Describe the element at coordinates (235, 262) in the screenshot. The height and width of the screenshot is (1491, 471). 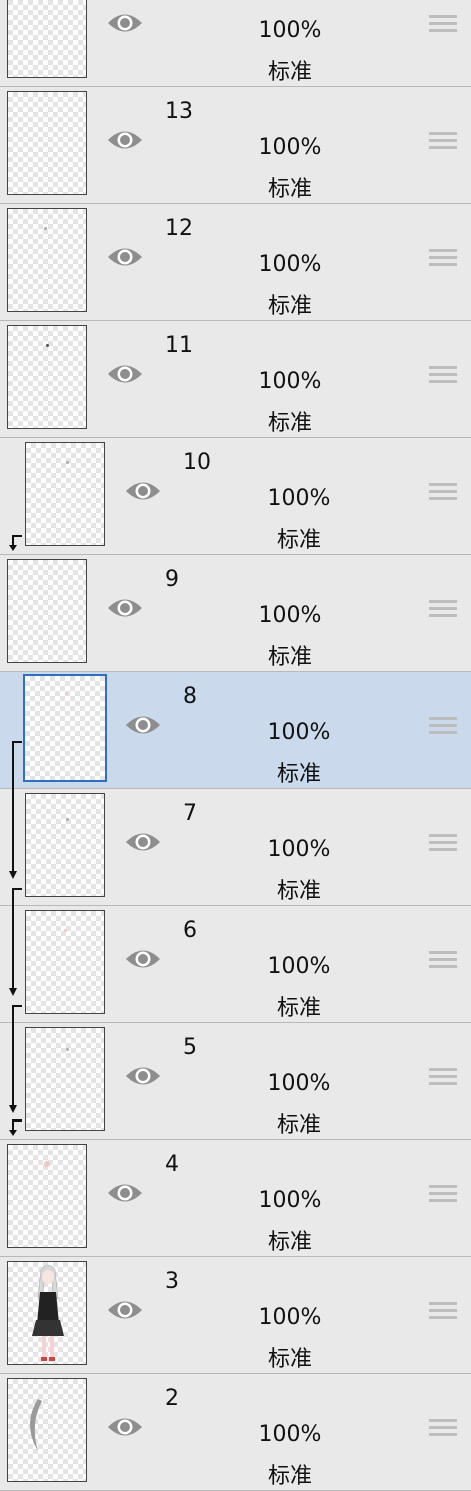
I see `layer-row: 12 100% 标准` at that location.